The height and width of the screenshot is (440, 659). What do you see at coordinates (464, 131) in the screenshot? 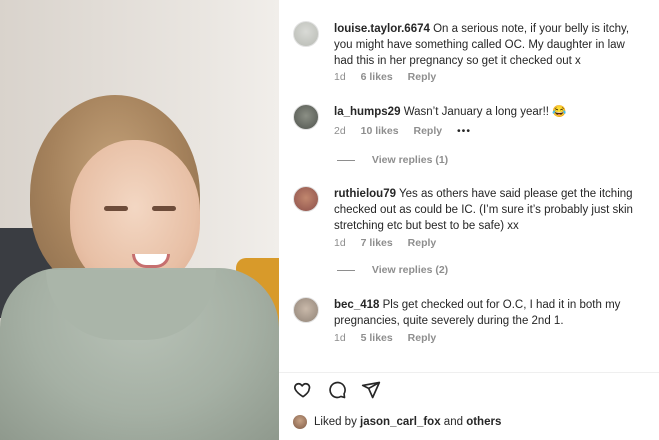
I see `more-options-icon: •••` at bounding box center [464, 131].